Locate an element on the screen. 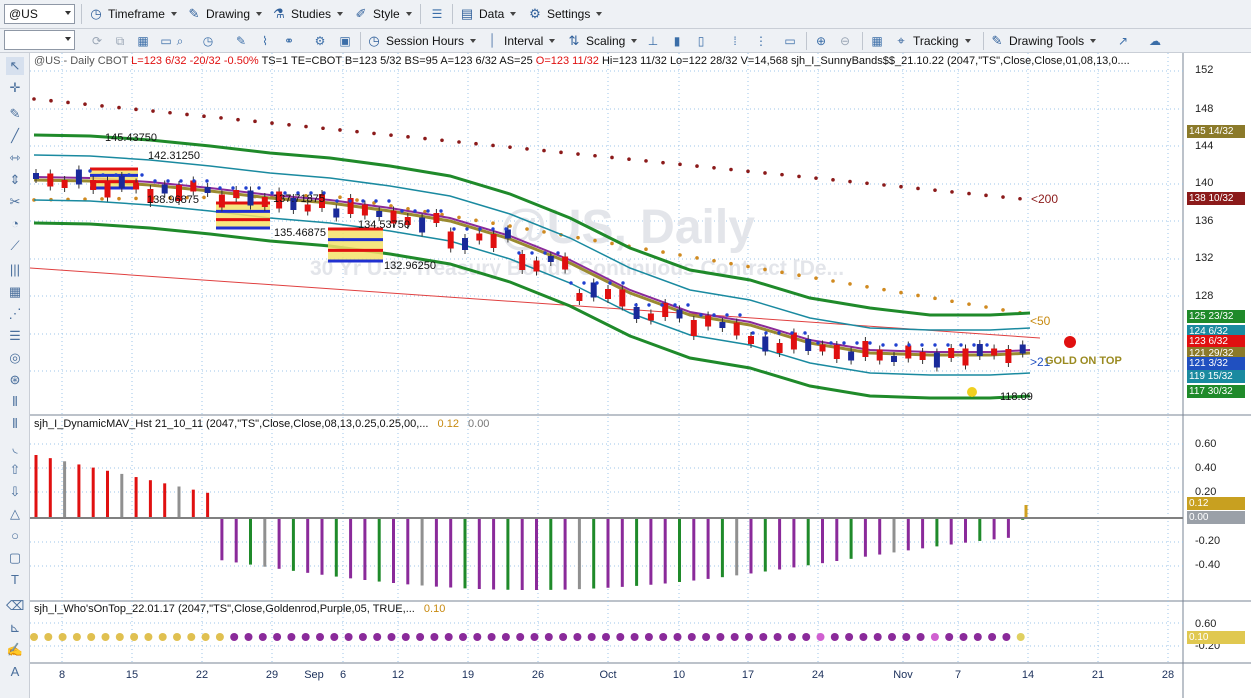 The height and width of the screenshot is (698, 1251). gann-icon: ◔ is located at coordinates (15, 224).